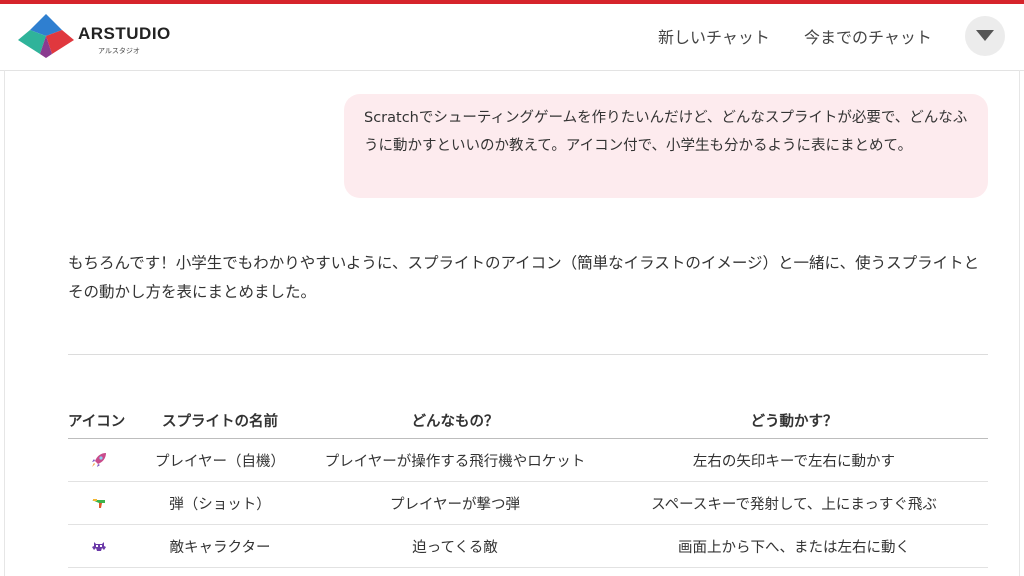 The image size is (1024, 576). Describe the element at coordinates (528, 546) in the screenshot. I see `table-row: 敵キャラクター 迫ってくる敵 画面上から下へ、または左右に動く` at that location.